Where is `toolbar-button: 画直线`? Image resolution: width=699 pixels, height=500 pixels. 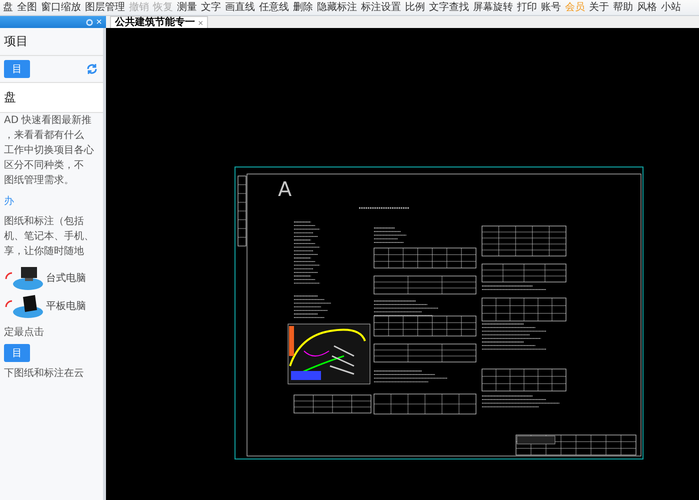
toolbar-button: 画直线 is located at coordinates (240, 8).